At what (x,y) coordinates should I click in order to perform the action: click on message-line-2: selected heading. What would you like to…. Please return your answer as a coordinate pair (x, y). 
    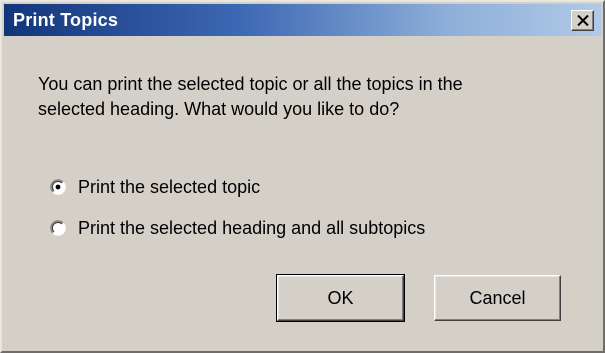
    Looking at the image, I should click on (219, 109).